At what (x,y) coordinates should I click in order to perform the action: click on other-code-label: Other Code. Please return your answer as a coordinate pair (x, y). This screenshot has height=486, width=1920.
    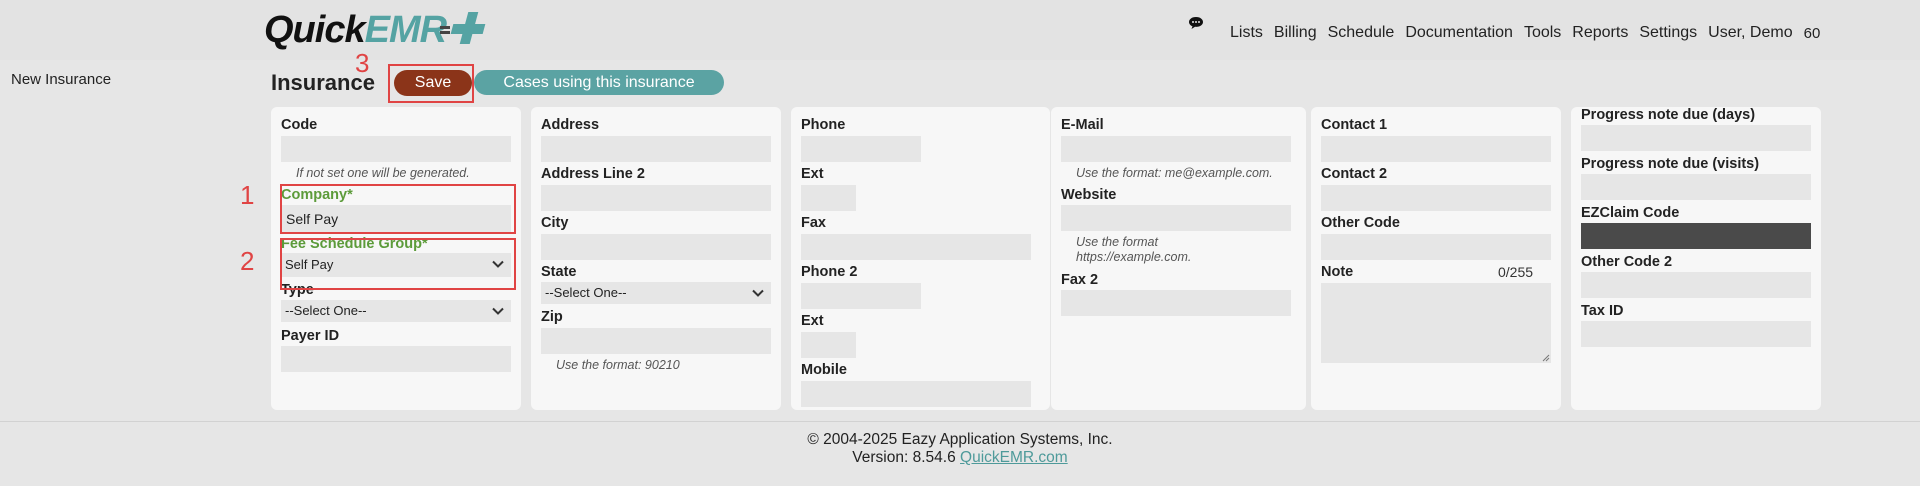
    Looking at the image, I should click on (1360, 223).